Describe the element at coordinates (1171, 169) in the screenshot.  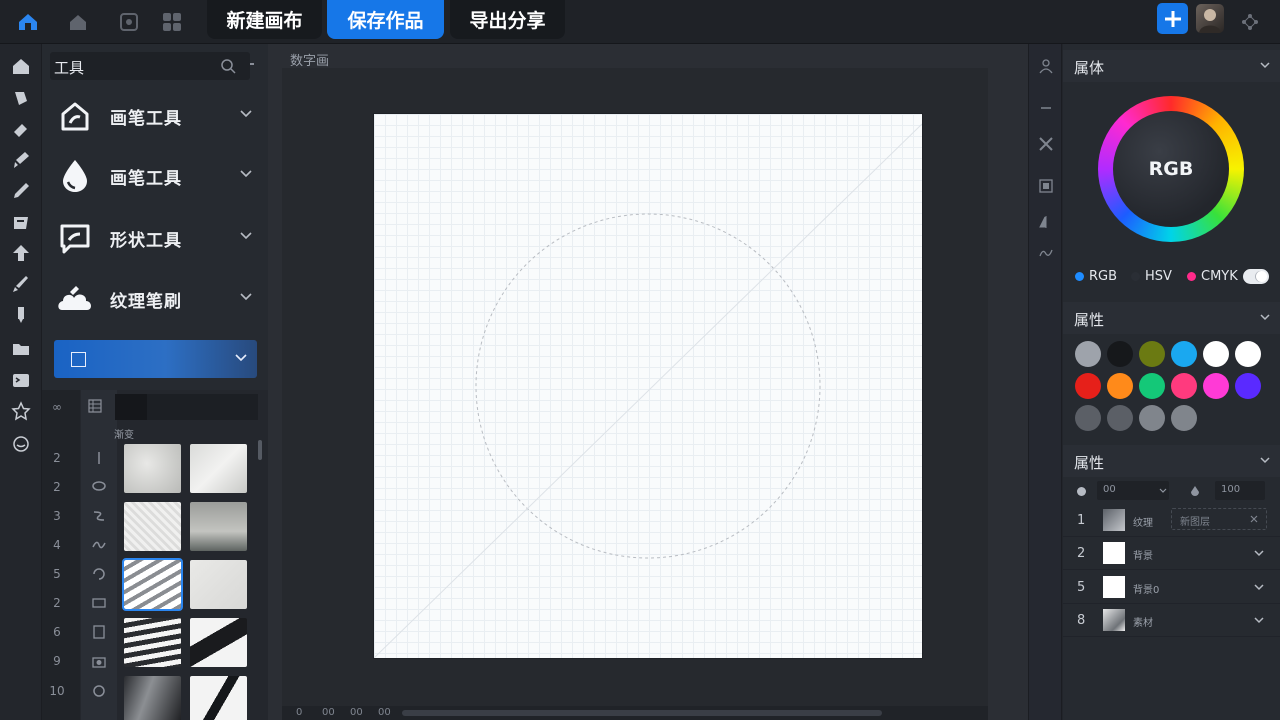
I see `color-wheel: RGB` at that location.